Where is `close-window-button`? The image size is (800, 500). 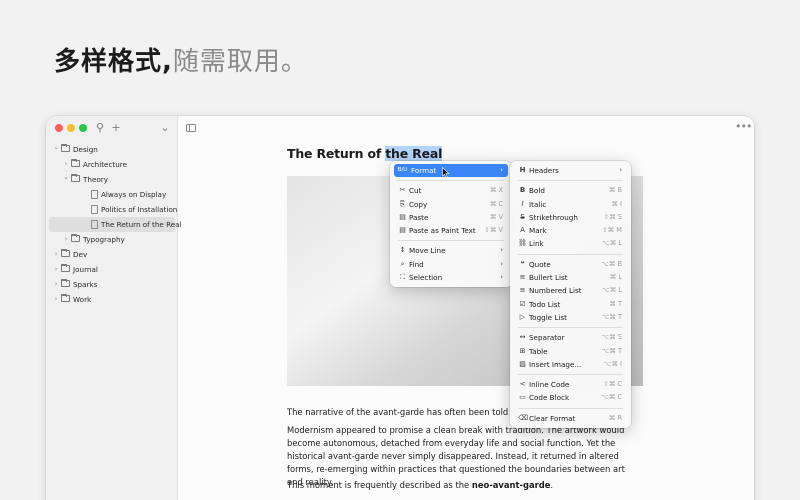 close-window-button is located at coordinates (59, 128).